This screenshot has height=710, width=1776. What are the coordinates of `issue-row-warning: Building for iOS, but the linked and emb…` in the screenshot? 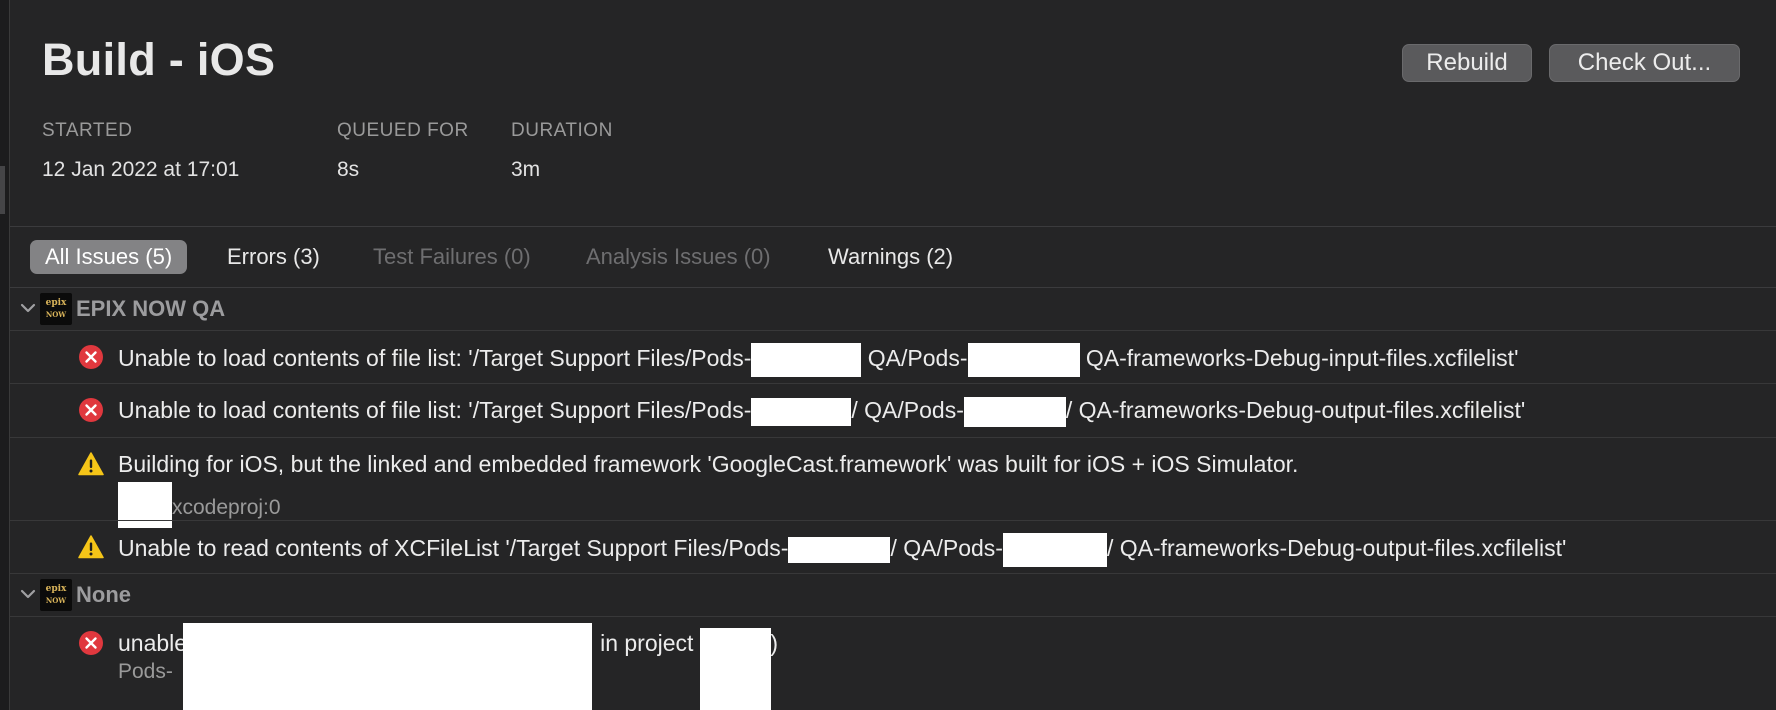 It's located at (893, 483).